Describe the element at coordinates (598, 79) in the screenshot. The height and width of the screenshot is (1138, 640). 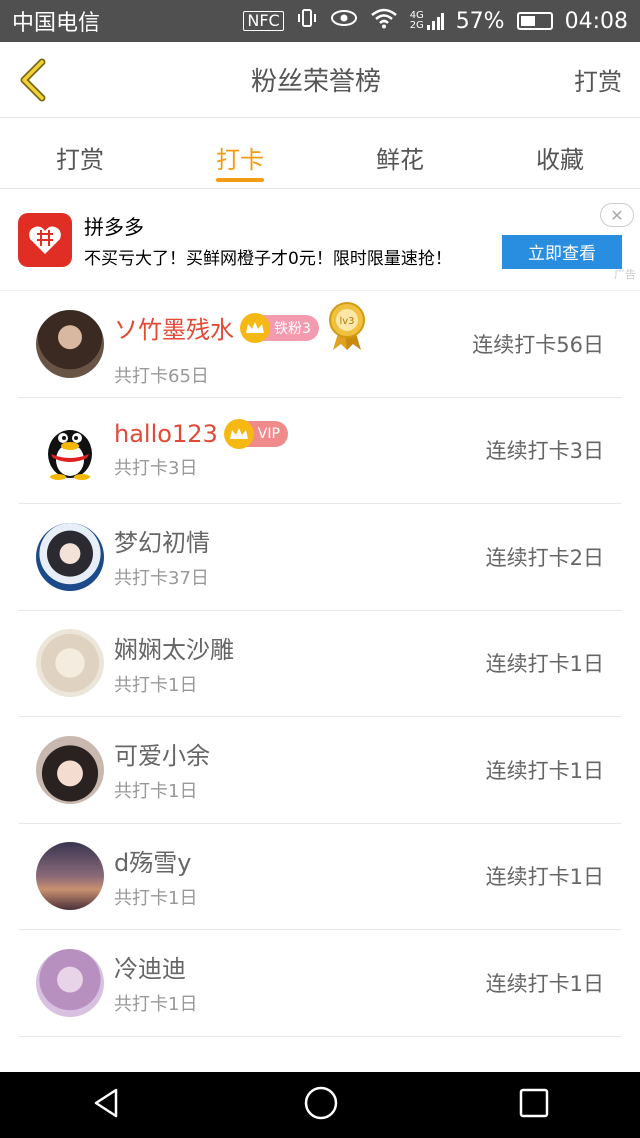
I see `reward-button: 打赏` at that location.